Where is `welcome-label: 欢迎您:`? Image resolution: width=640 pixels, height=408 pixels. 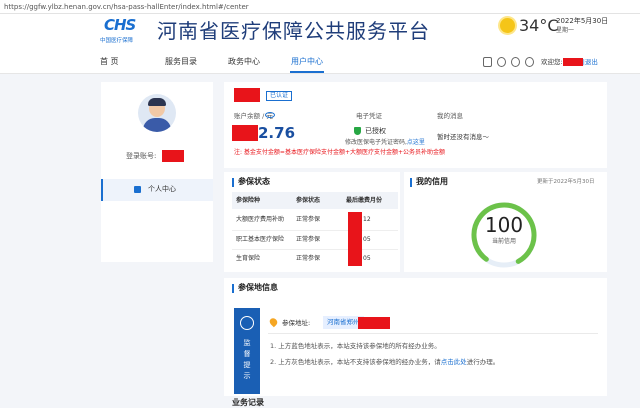
welcome-label: 欢迎您: is located at coordinates (552, 62).